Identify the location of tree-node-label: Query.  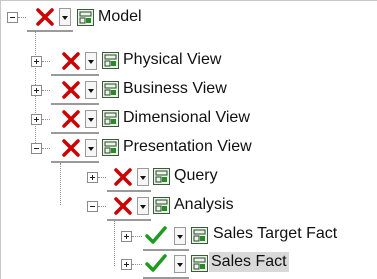
(196, 176).